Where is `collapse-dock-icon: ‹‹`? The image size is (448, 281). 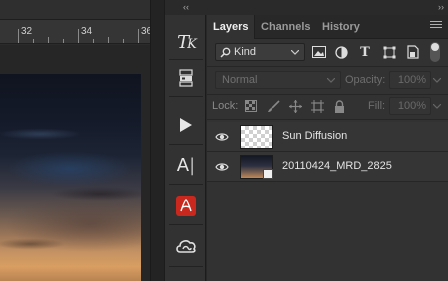 collapse-dock-icon: ‹‹ is located at coordinates (186, 7).